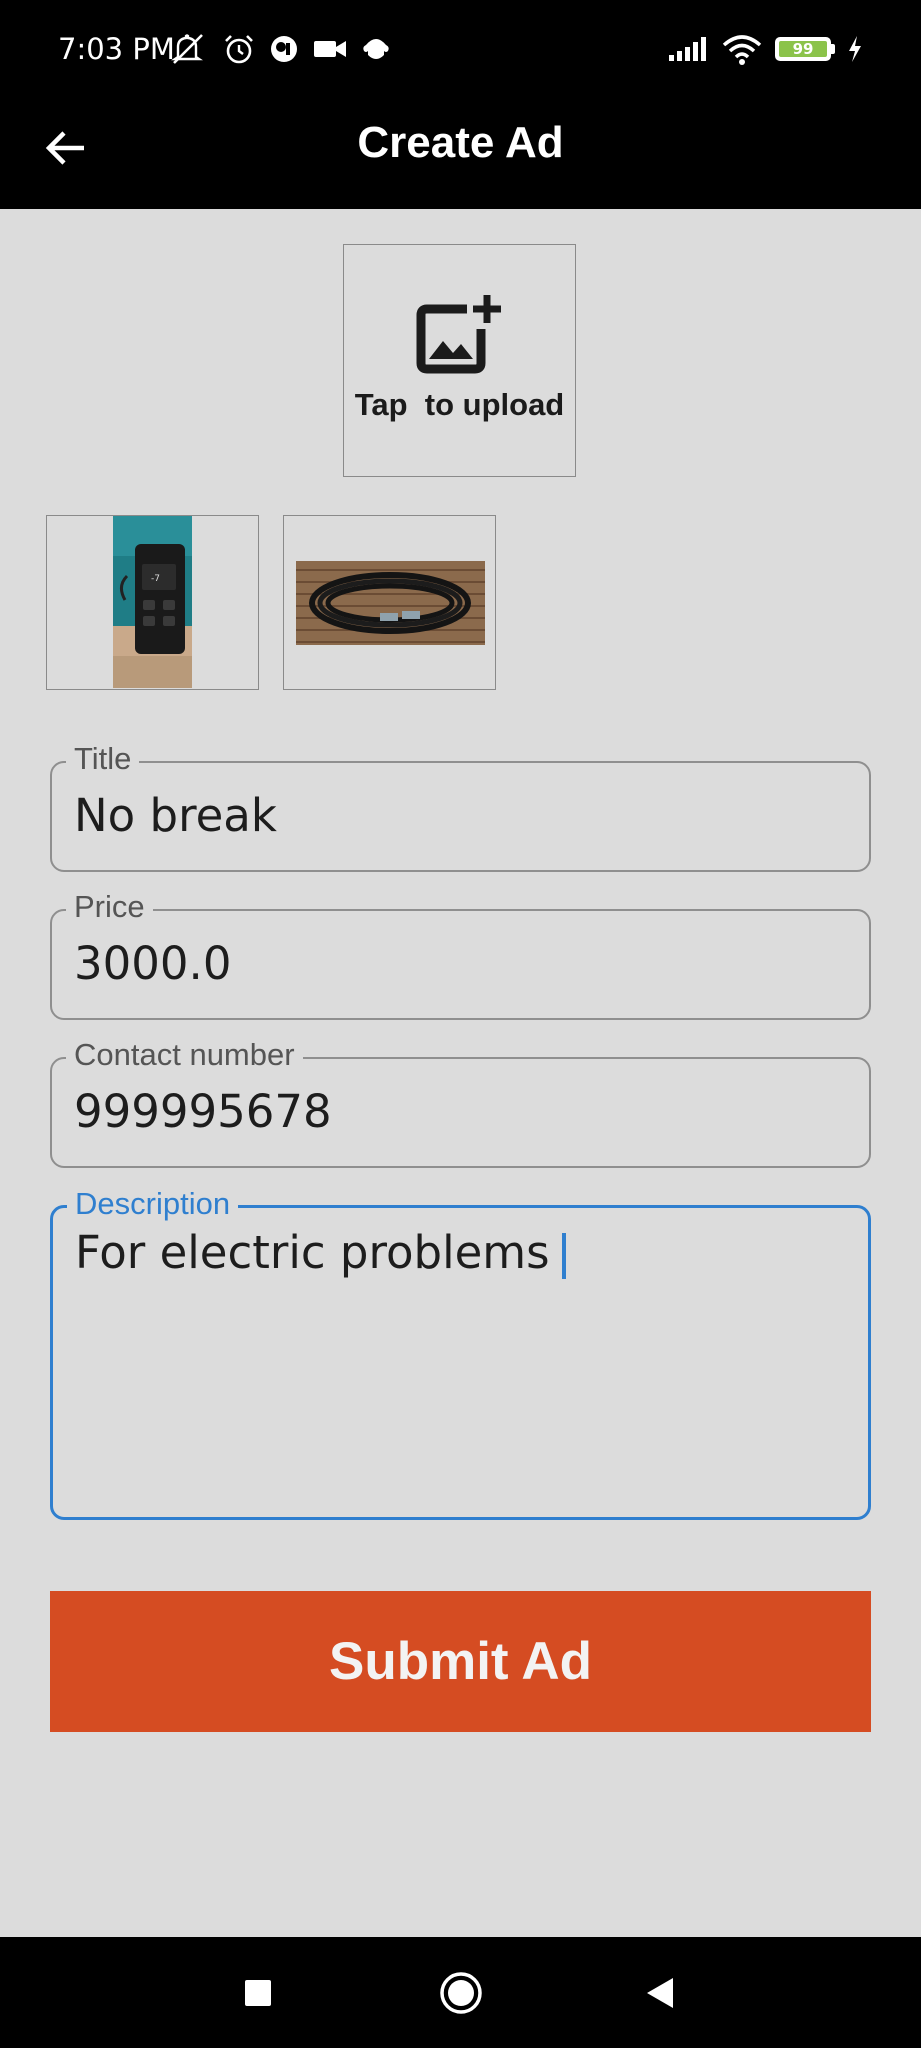  I want to click on status-icons-right: 99, so click(765, 49).